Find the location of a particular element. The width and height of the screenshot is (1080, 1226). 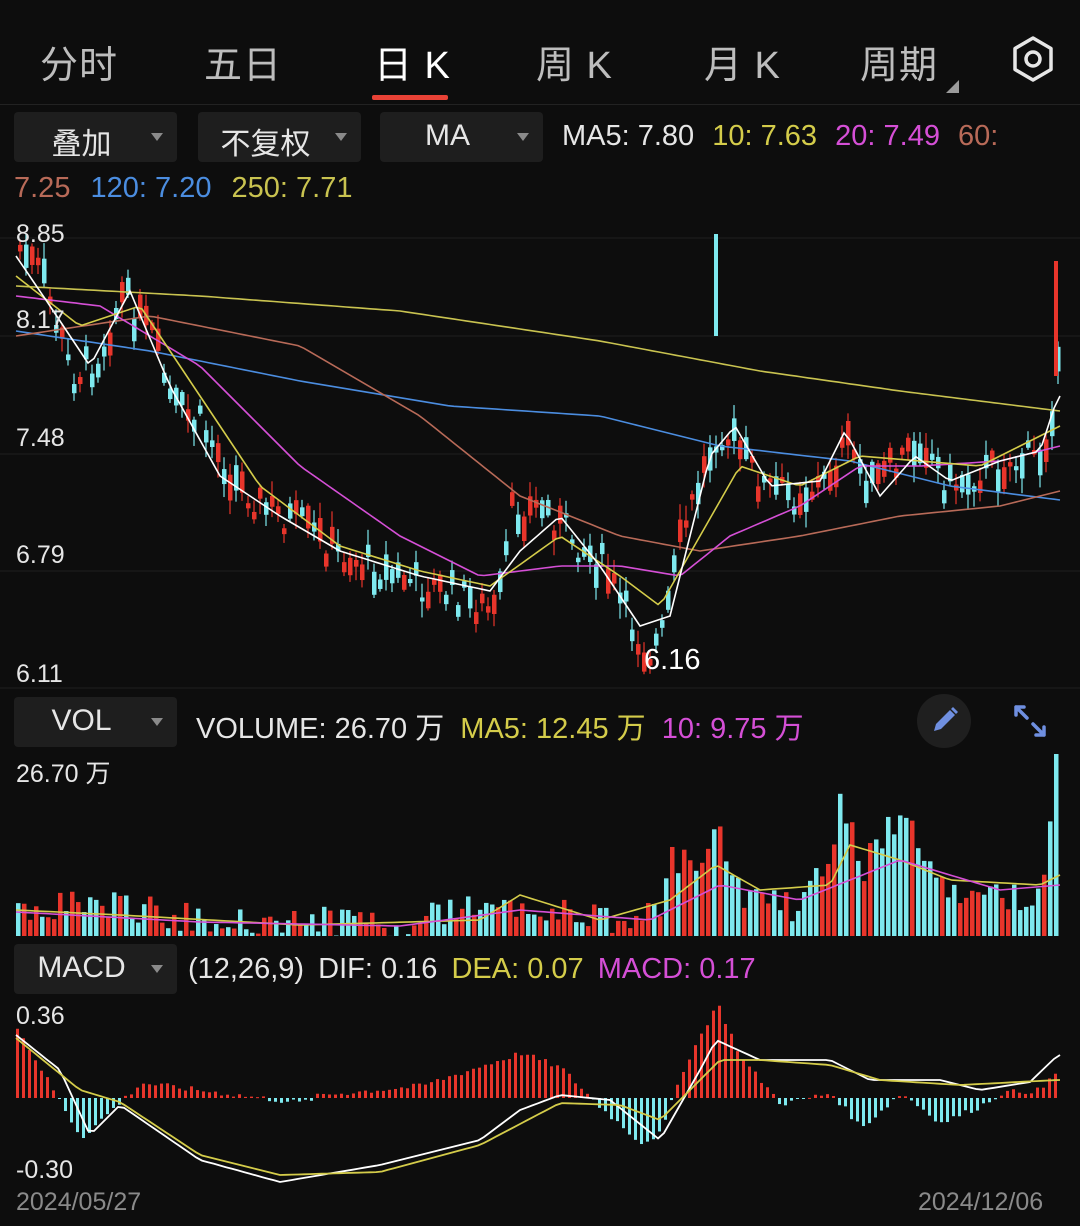

edit-indicator-button is located at coordinates (944, 721).